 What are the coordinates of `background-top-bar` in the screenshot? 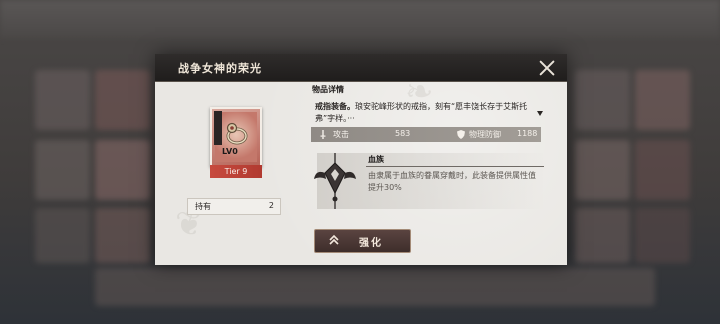 It's located at (360, 19).